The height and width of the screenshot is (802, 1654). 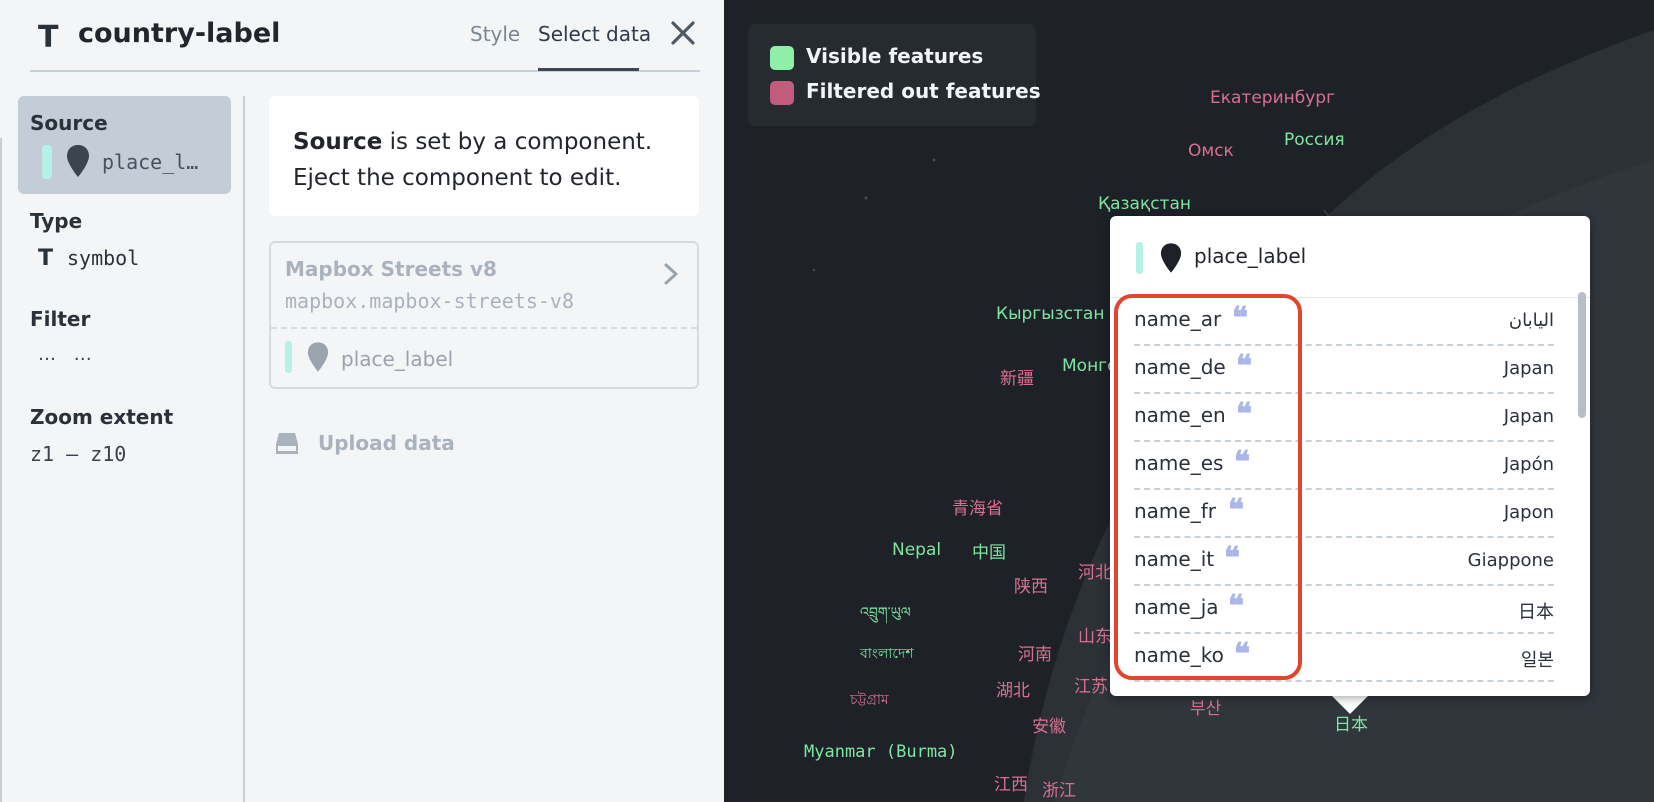 I want to click on map-label: 安徽, so click(x=1049, y=727).